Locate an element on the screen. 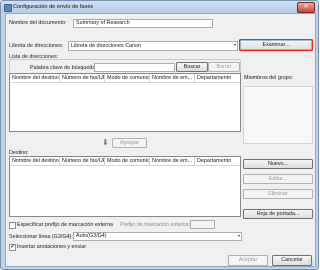 The width and height of the screenshot is (320, 270). line-selected-value: Auto(G3/G4) is located at coordinates (91, 236).